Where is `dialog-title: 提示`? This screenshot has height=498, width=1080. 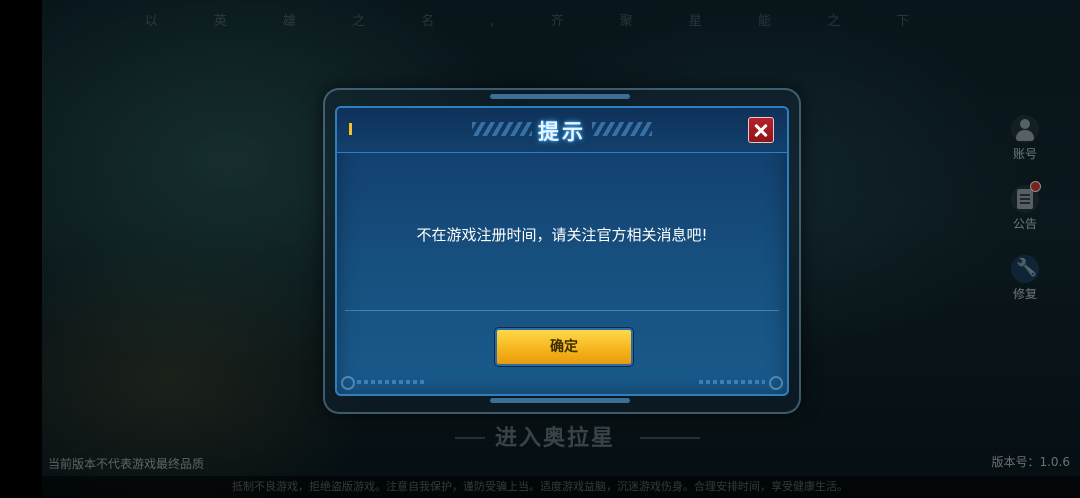
dialog-title: 提示 is located at coordinates (562, 132).